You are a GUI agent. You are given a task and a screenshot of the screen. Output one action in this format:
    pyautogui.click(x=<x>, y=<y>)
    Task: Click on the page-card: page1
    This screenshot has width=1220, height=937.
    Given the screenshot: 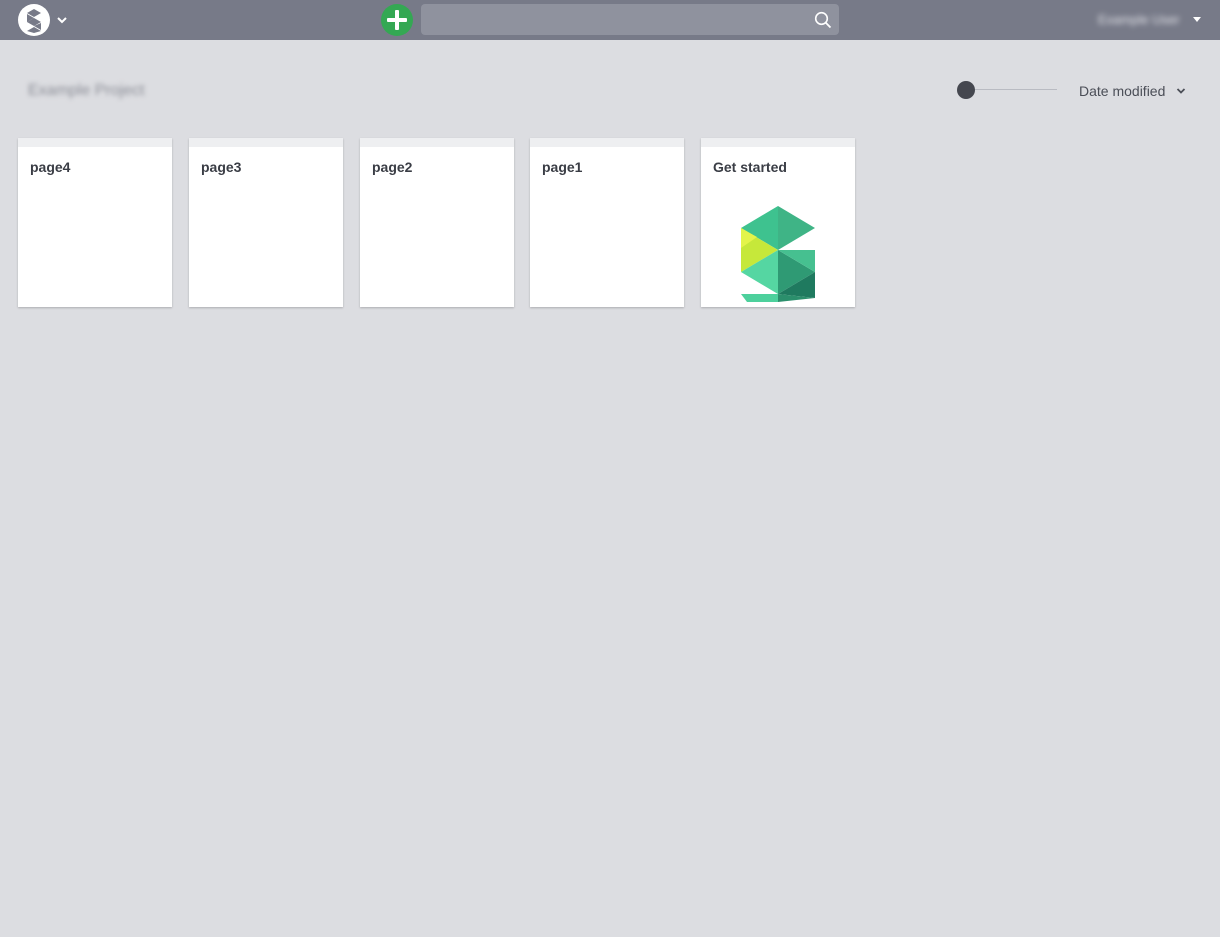 What is the action you would take?
    pyautogui.click(x=607, y=222)
    